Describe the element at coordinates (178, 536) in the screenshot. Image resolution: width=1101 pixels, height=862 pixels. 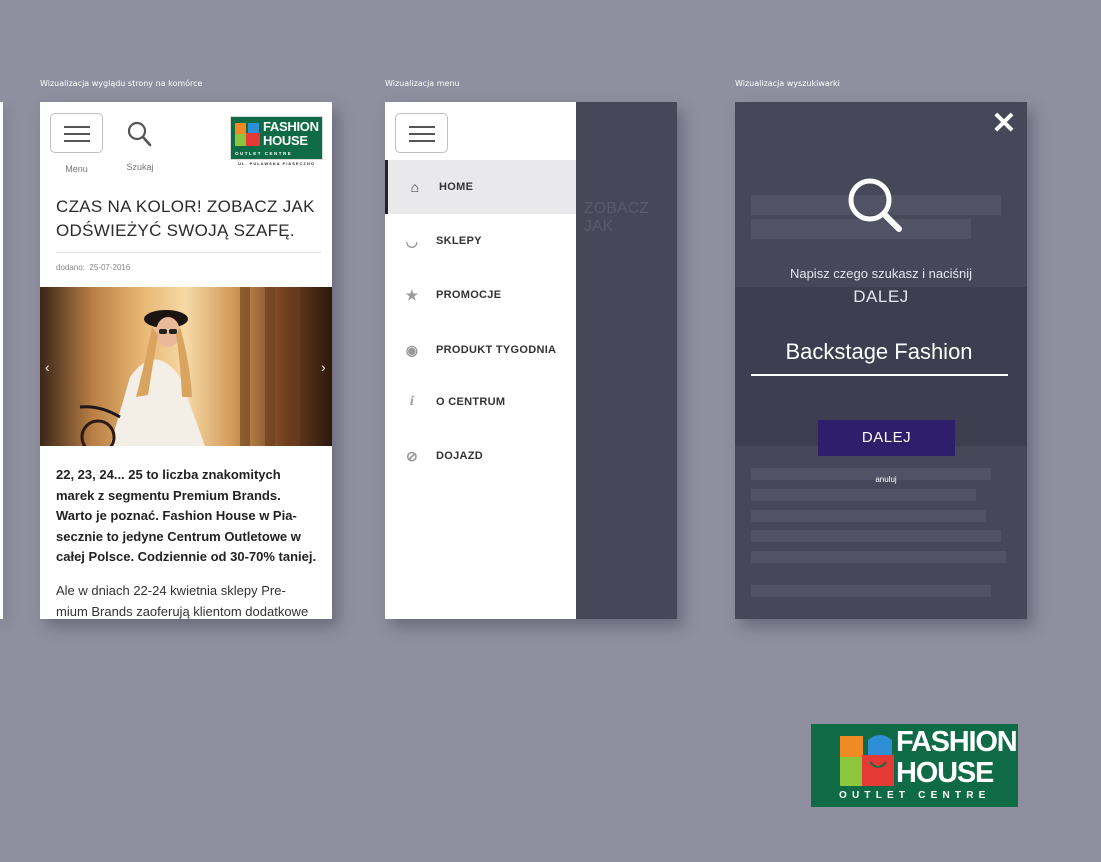
I see `lead-line: secznie to jedyne Centrum Outletowe w` at that location.